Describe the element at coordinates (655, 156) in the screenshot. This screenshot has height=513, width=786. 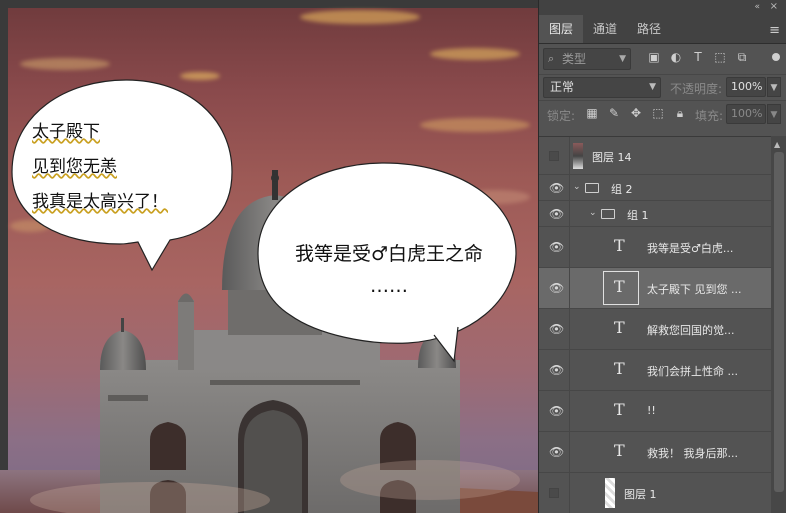
I see `layer-row: 图层 14` at that location.